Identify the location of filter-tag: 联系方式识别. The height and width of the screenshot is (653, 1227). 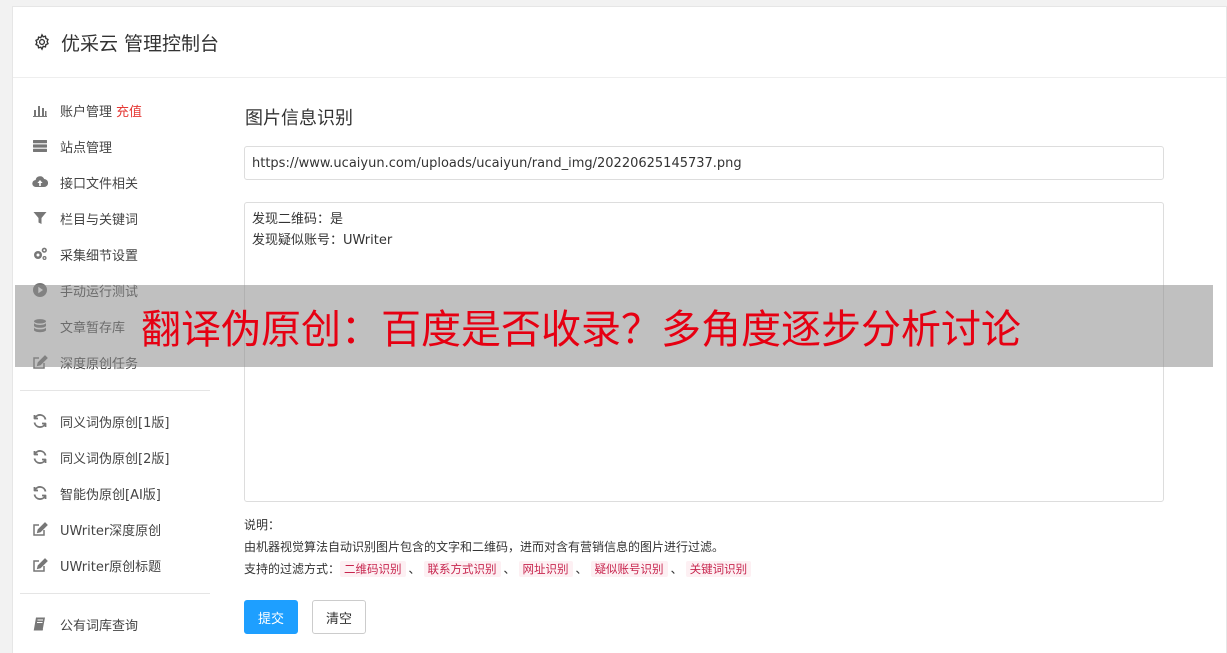
(462, 569).